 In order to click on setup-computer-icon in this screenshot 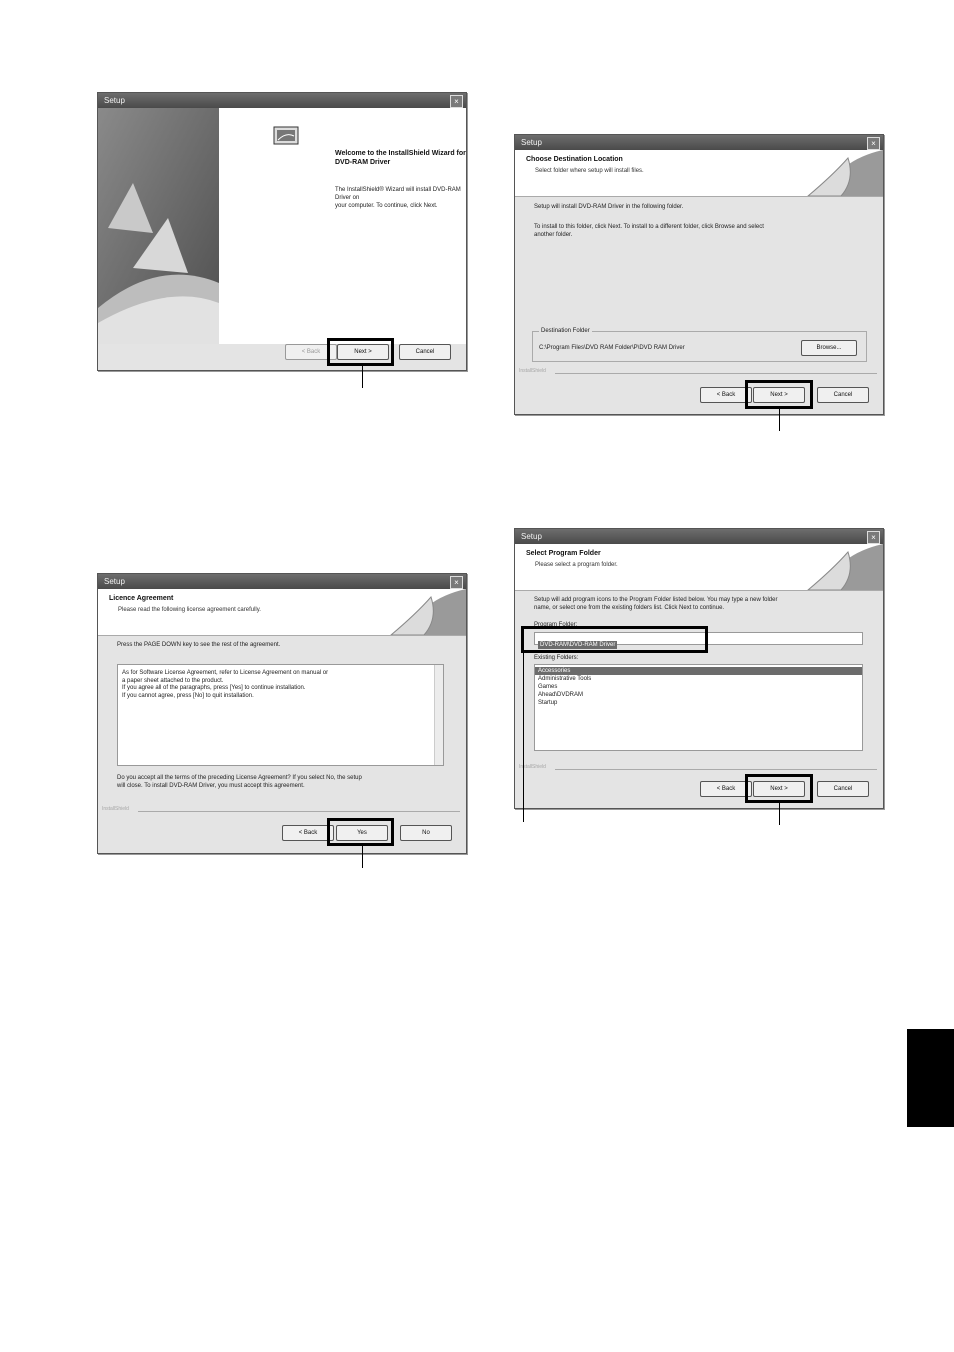, I will do `click(286, 135)`.